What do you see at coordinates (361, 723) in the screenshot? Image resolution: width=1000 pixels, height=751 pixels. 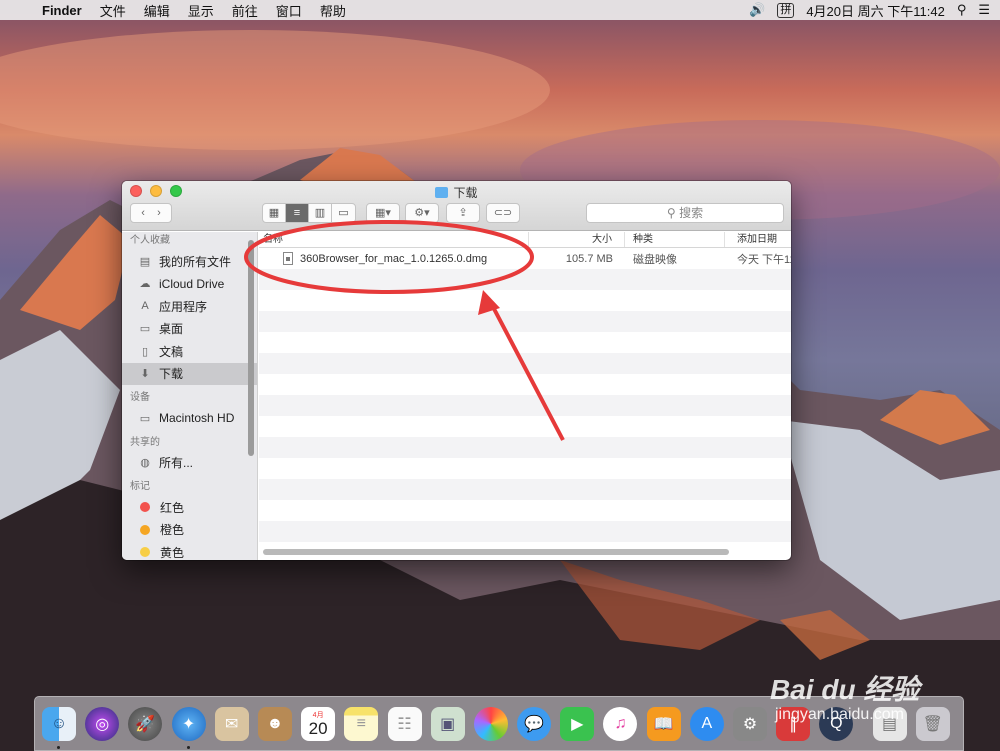 I see `notes-icon: ≡` at bounding box center [361, 723].